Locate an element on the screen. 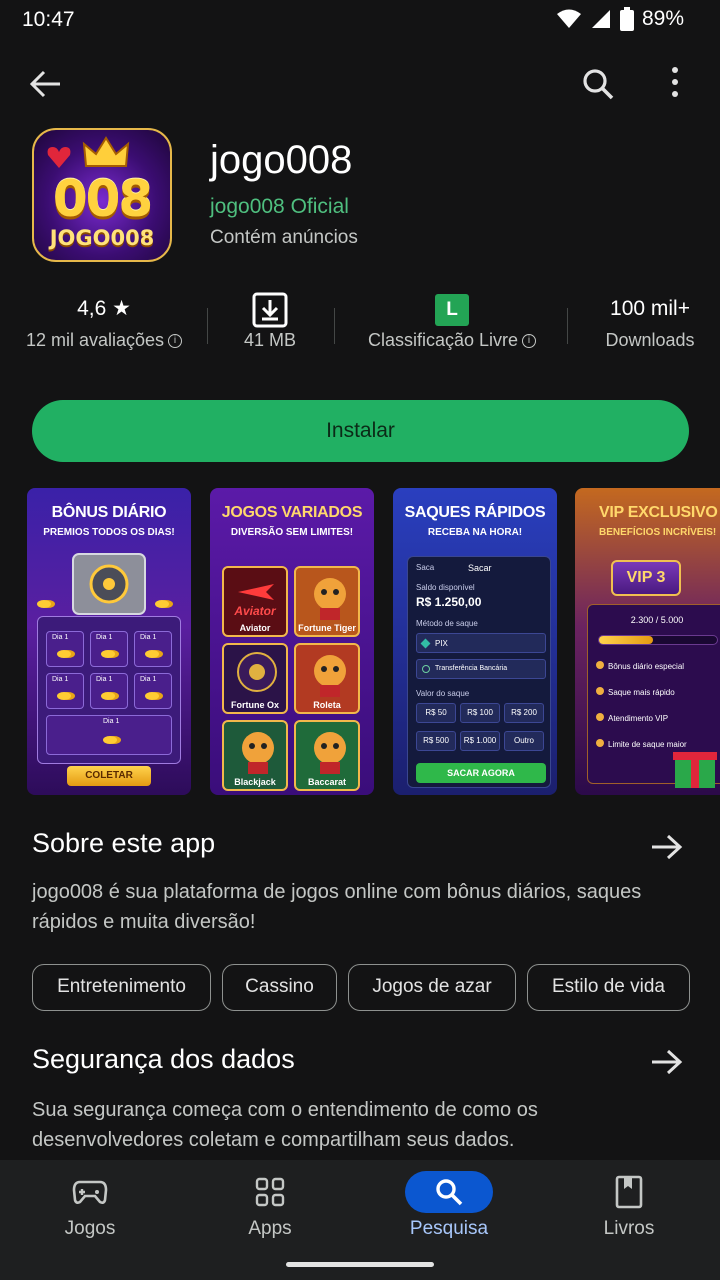 This screenshot has width=720, height=1280. crown-icon is located at coordinates (106, 151).